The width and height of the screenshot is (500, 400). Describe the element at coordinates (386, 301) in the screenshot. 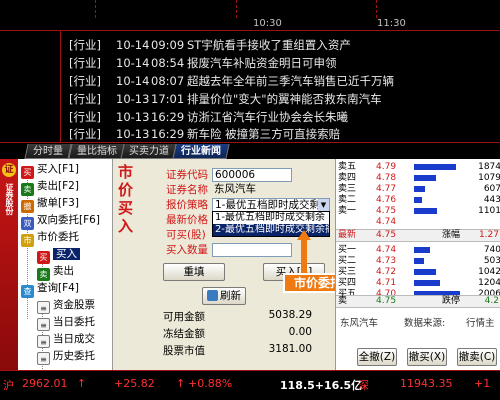

I see `limit-price: 4.75` at that location.